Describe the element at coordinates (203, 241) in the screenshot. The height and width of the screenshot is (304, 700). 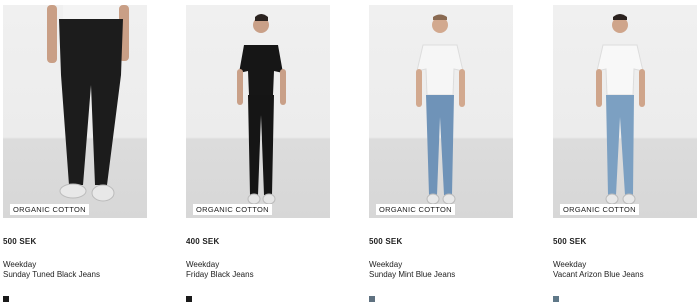
I see `product-price: 400 SEK` at that location.